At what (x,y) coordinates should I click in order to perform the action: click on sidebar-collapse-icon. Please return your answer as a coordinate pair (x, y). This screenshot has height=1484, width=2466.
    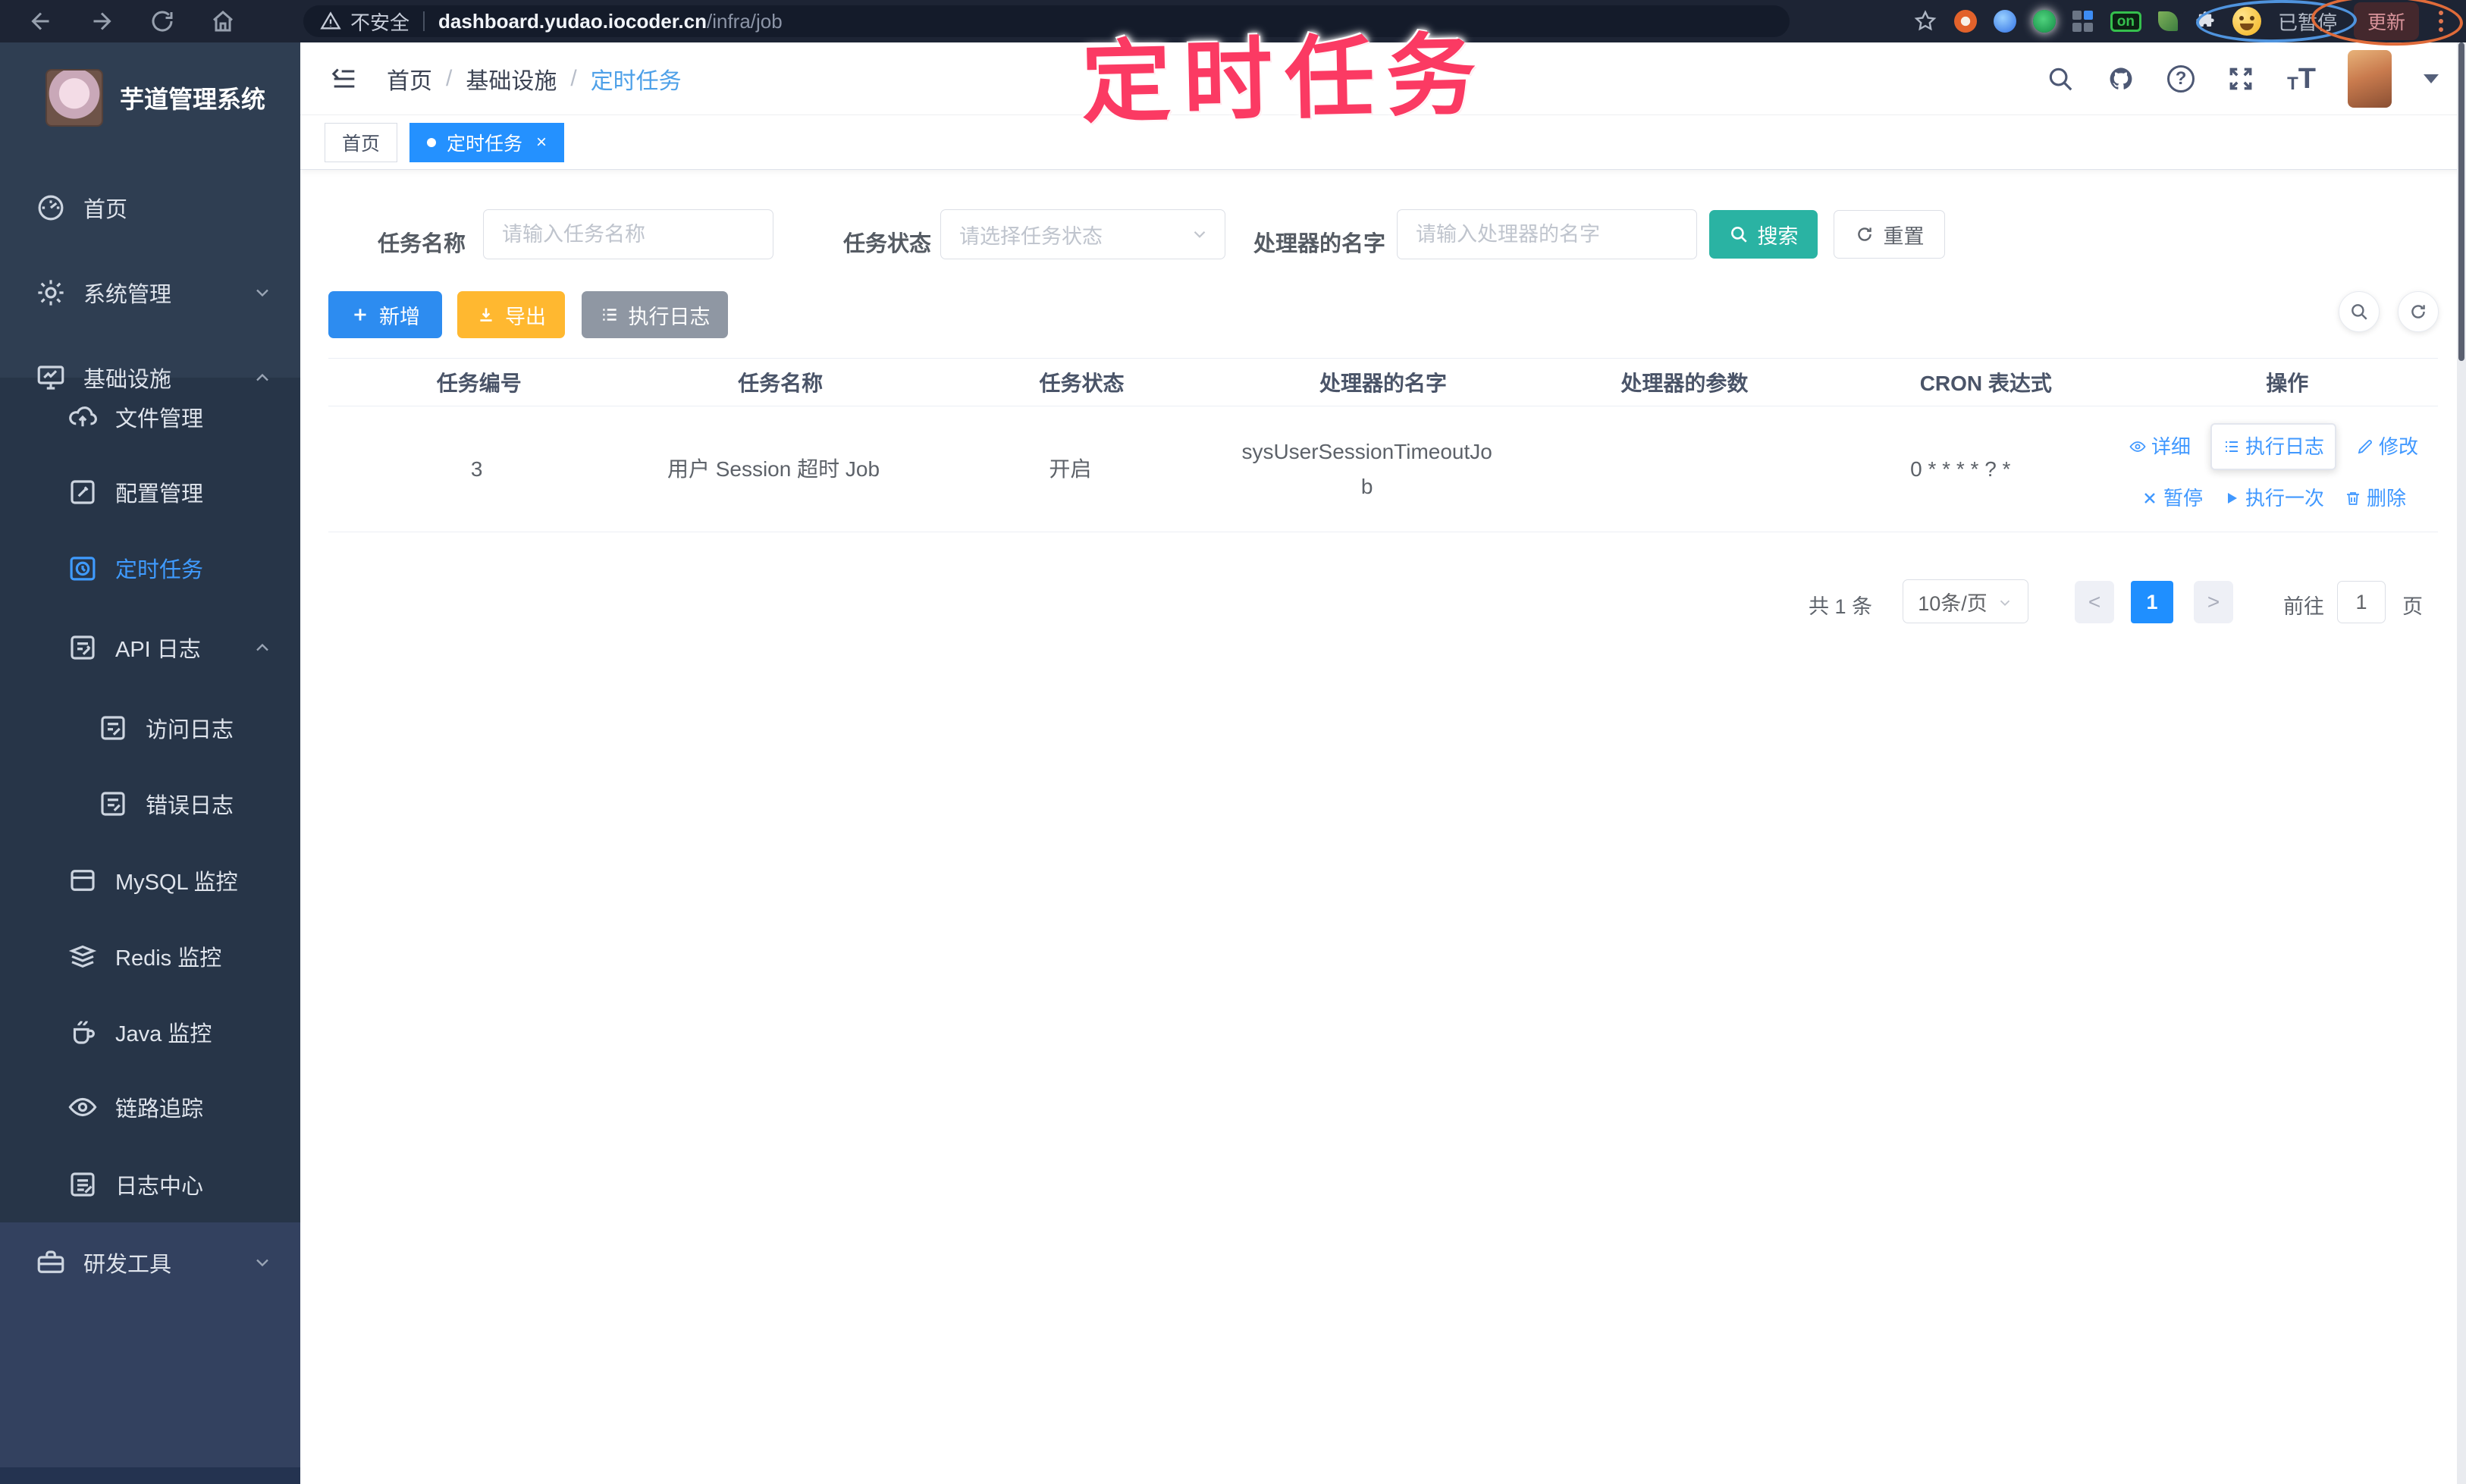
    Looking at the image, I should click on (344, 79).